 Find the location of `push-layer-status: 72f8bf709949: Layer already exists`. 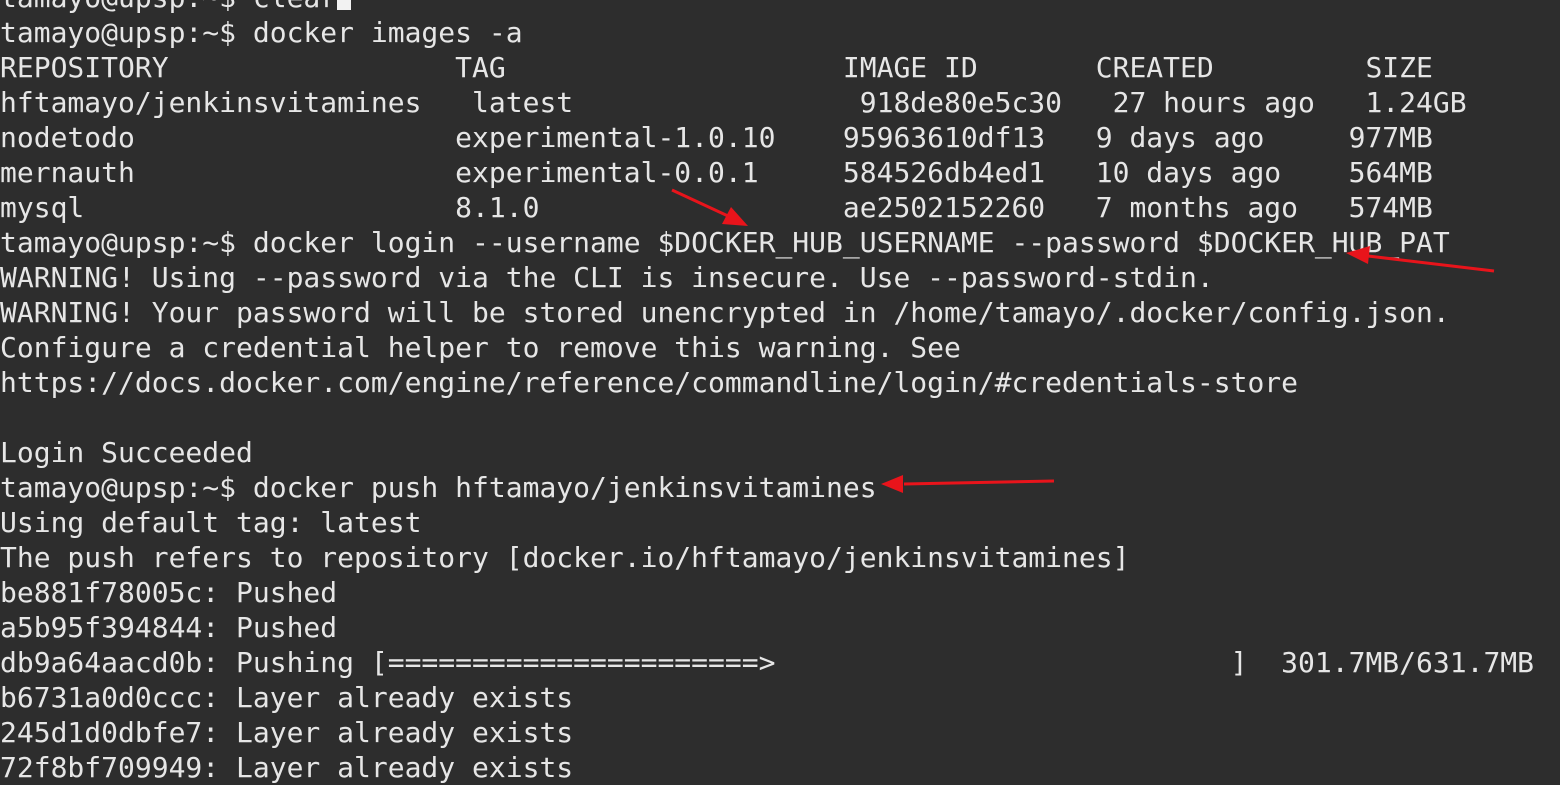

push-layer-status: 72f8bf709949: Layer already exists is located at coordinates (287, 767).